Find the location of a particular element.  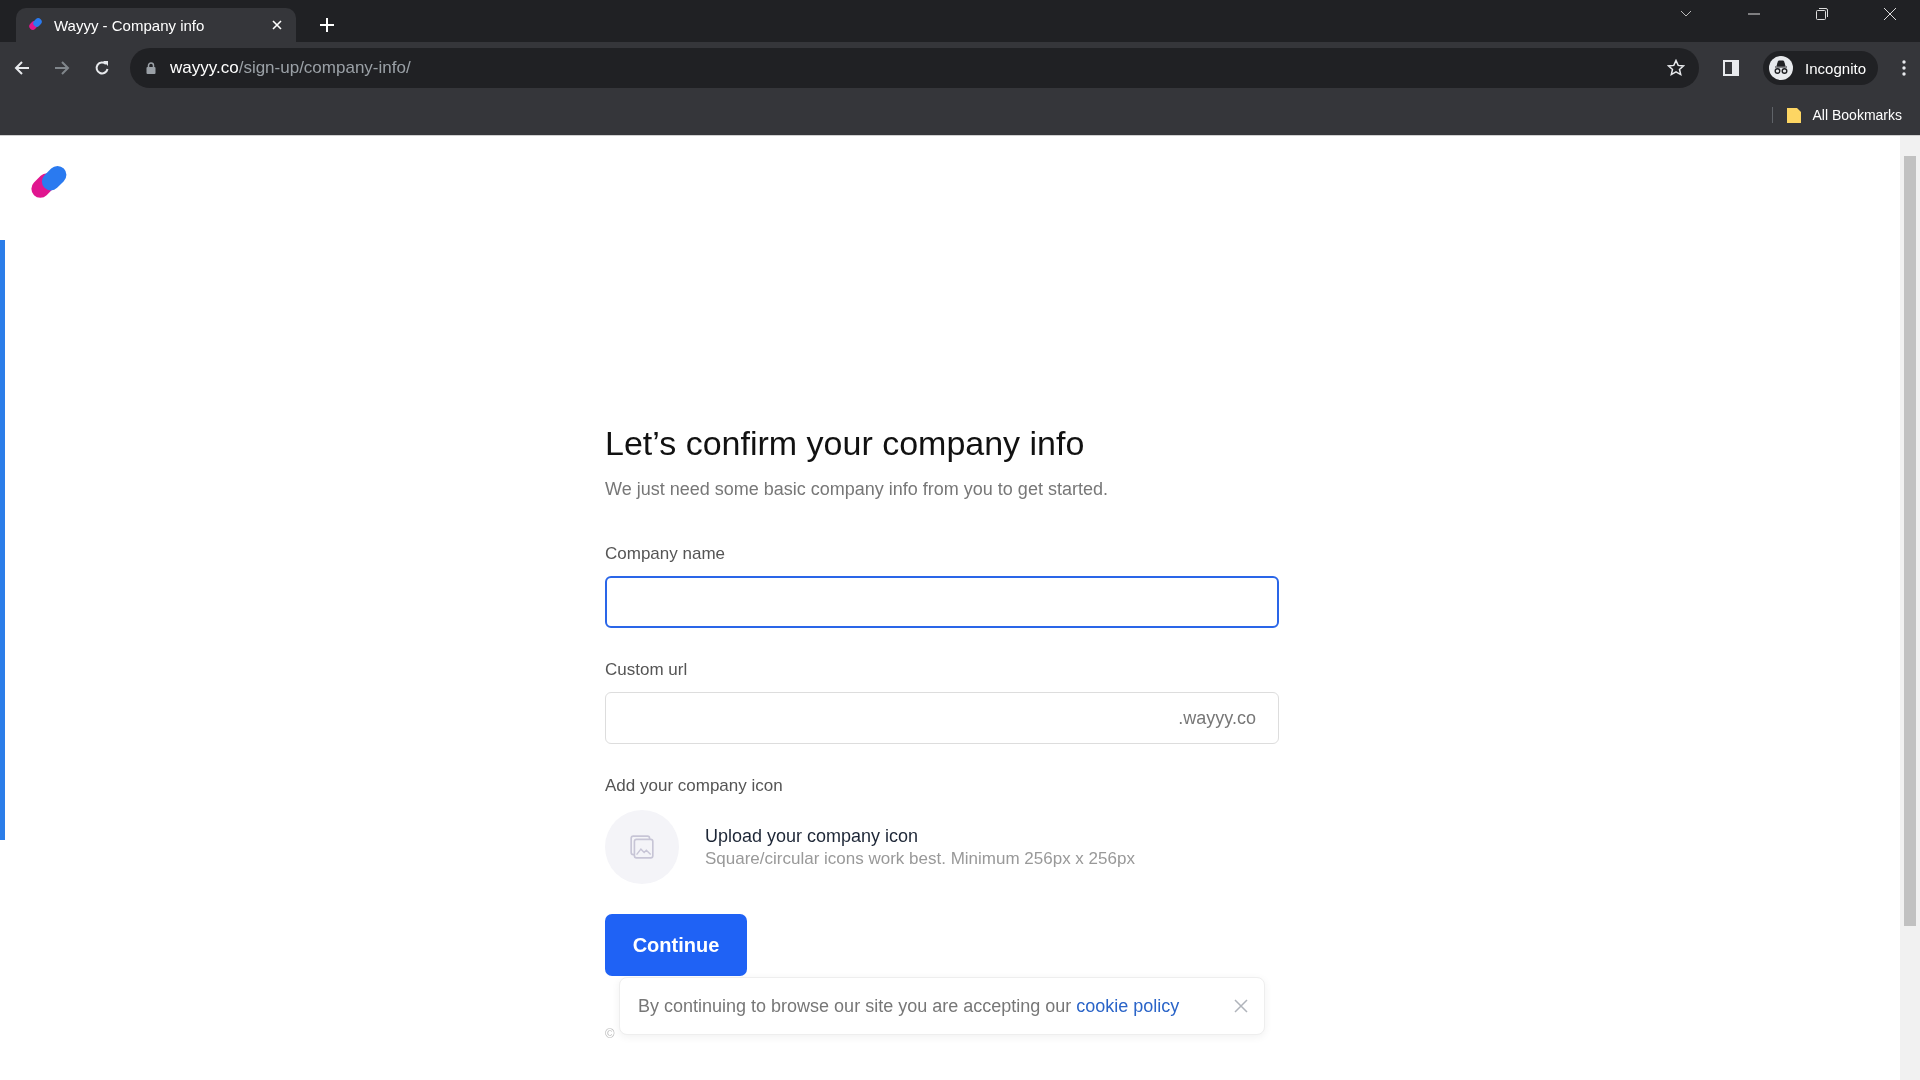

back-arrow-icon is located at coordinates (22, 68).